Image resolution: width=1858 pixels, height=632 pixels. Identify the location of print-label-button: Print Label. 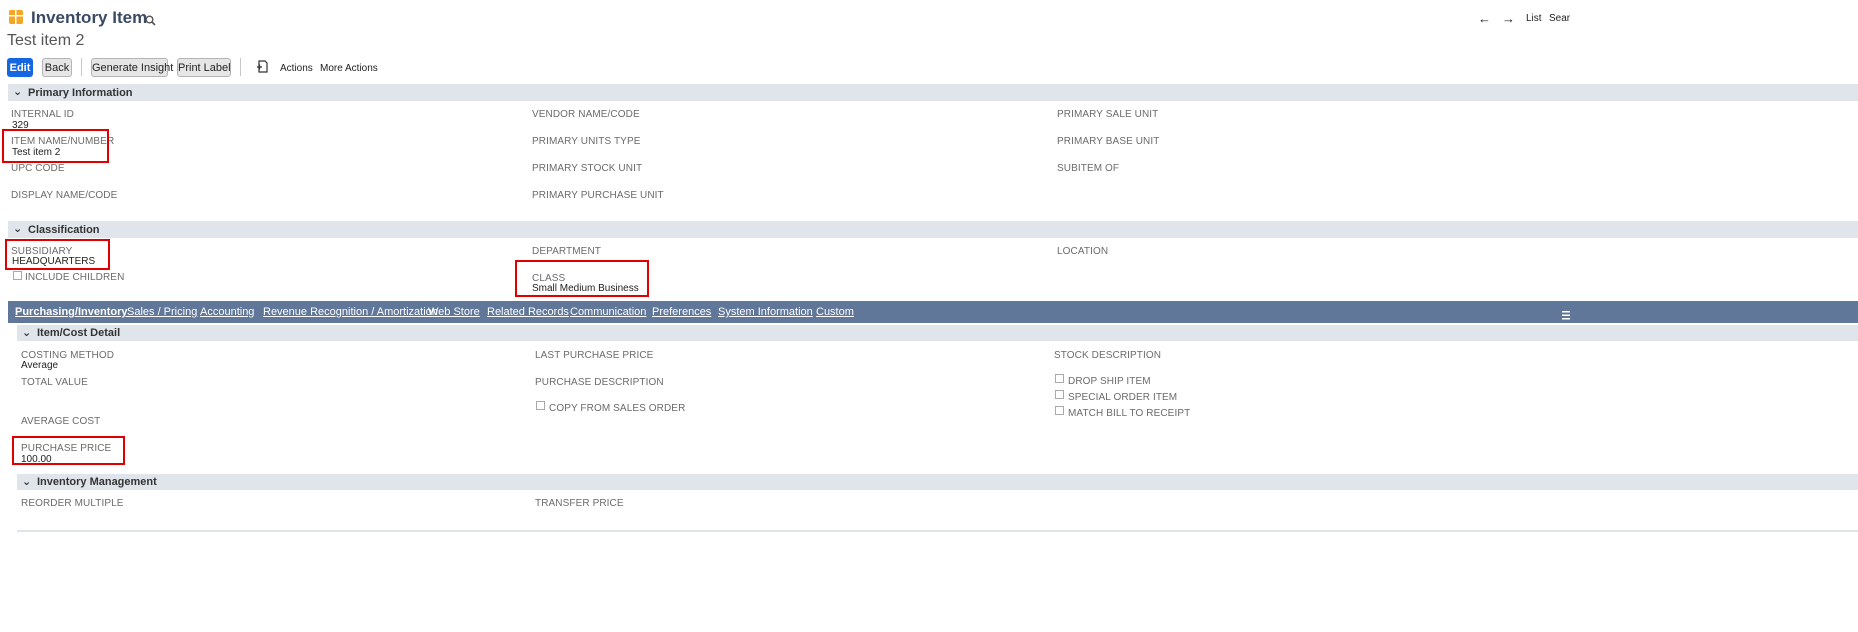
(204, 67).